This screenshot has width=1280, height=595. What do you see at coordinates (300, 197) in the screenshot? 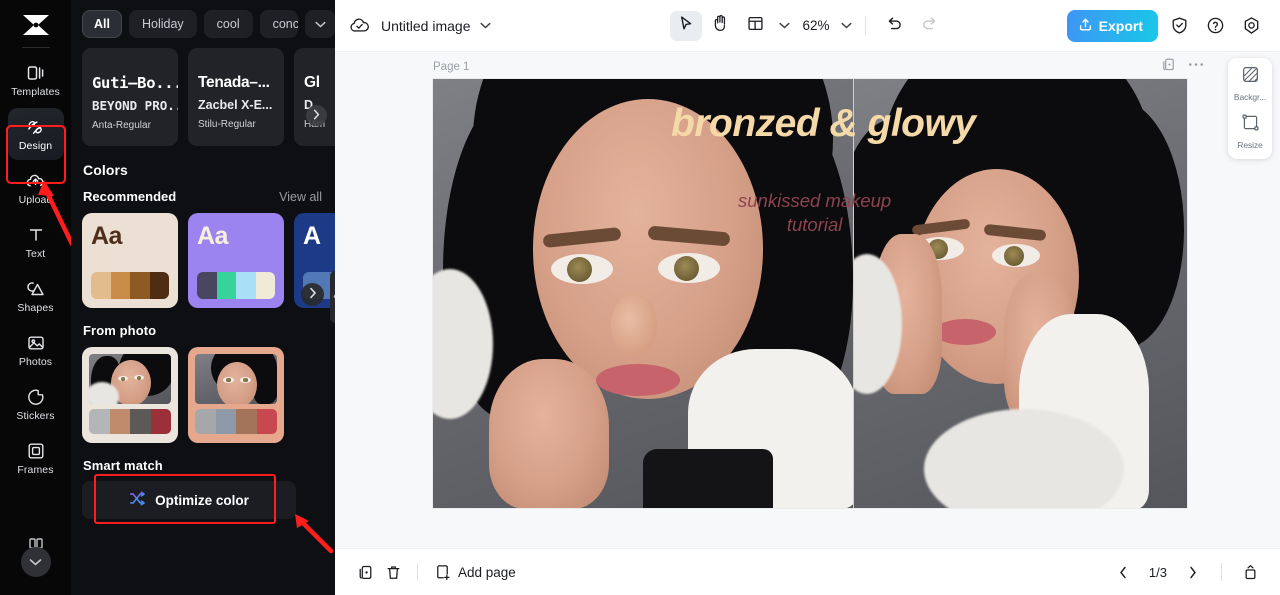
I see `view-all-link: View all` at bounding box center [300, 197].